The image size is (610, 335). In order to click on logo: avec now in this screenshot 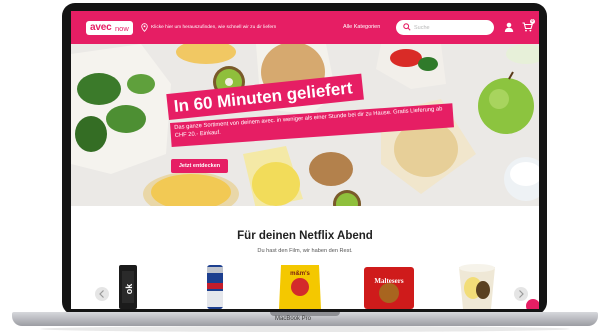, I will do `click(109, 28)`.